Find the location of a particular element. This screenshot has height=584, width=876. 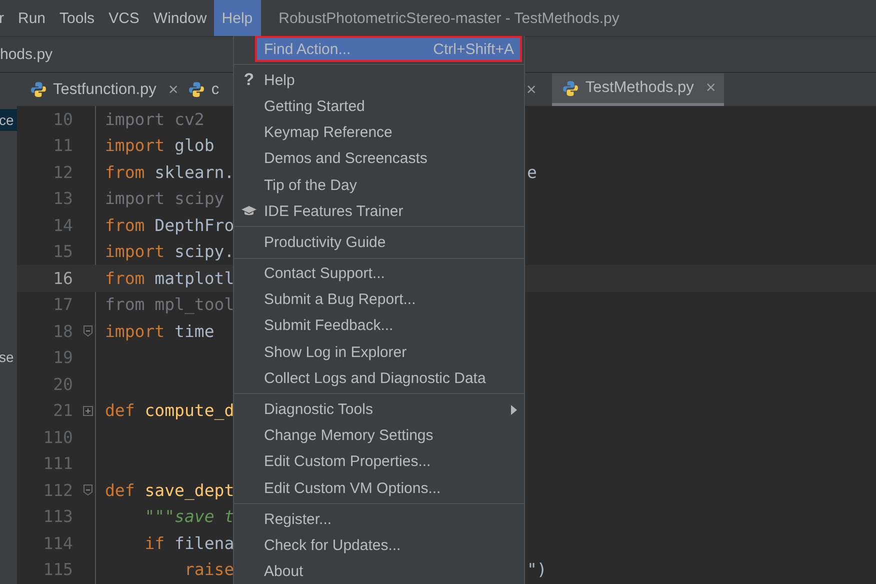

line-number: 113 is located at coordinates (57, 516).